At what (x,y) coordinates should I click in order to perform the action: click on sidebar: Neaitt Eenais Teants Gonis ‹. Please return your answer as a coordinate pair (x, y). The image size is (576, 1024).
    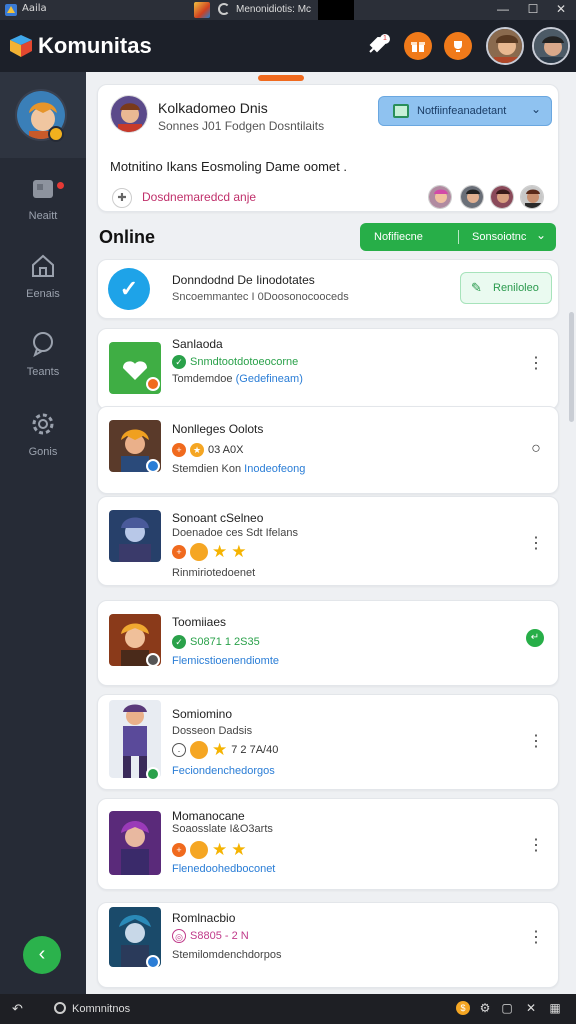
    Looking at the image, I should click on (43, 533).